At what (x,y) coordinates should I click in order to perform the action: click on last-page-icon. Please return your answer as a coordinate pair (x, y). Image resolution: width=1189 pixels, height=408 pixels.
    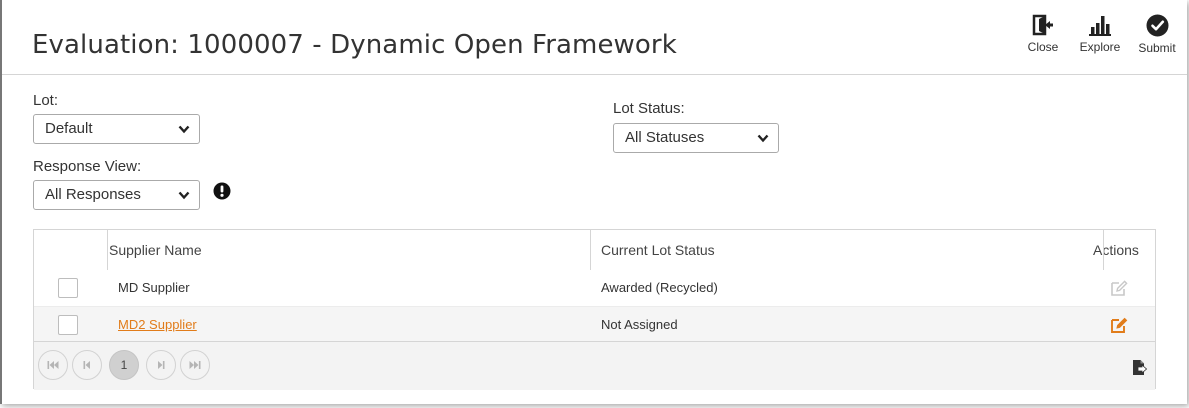
    Looking at the image, I should click on (195, 365).